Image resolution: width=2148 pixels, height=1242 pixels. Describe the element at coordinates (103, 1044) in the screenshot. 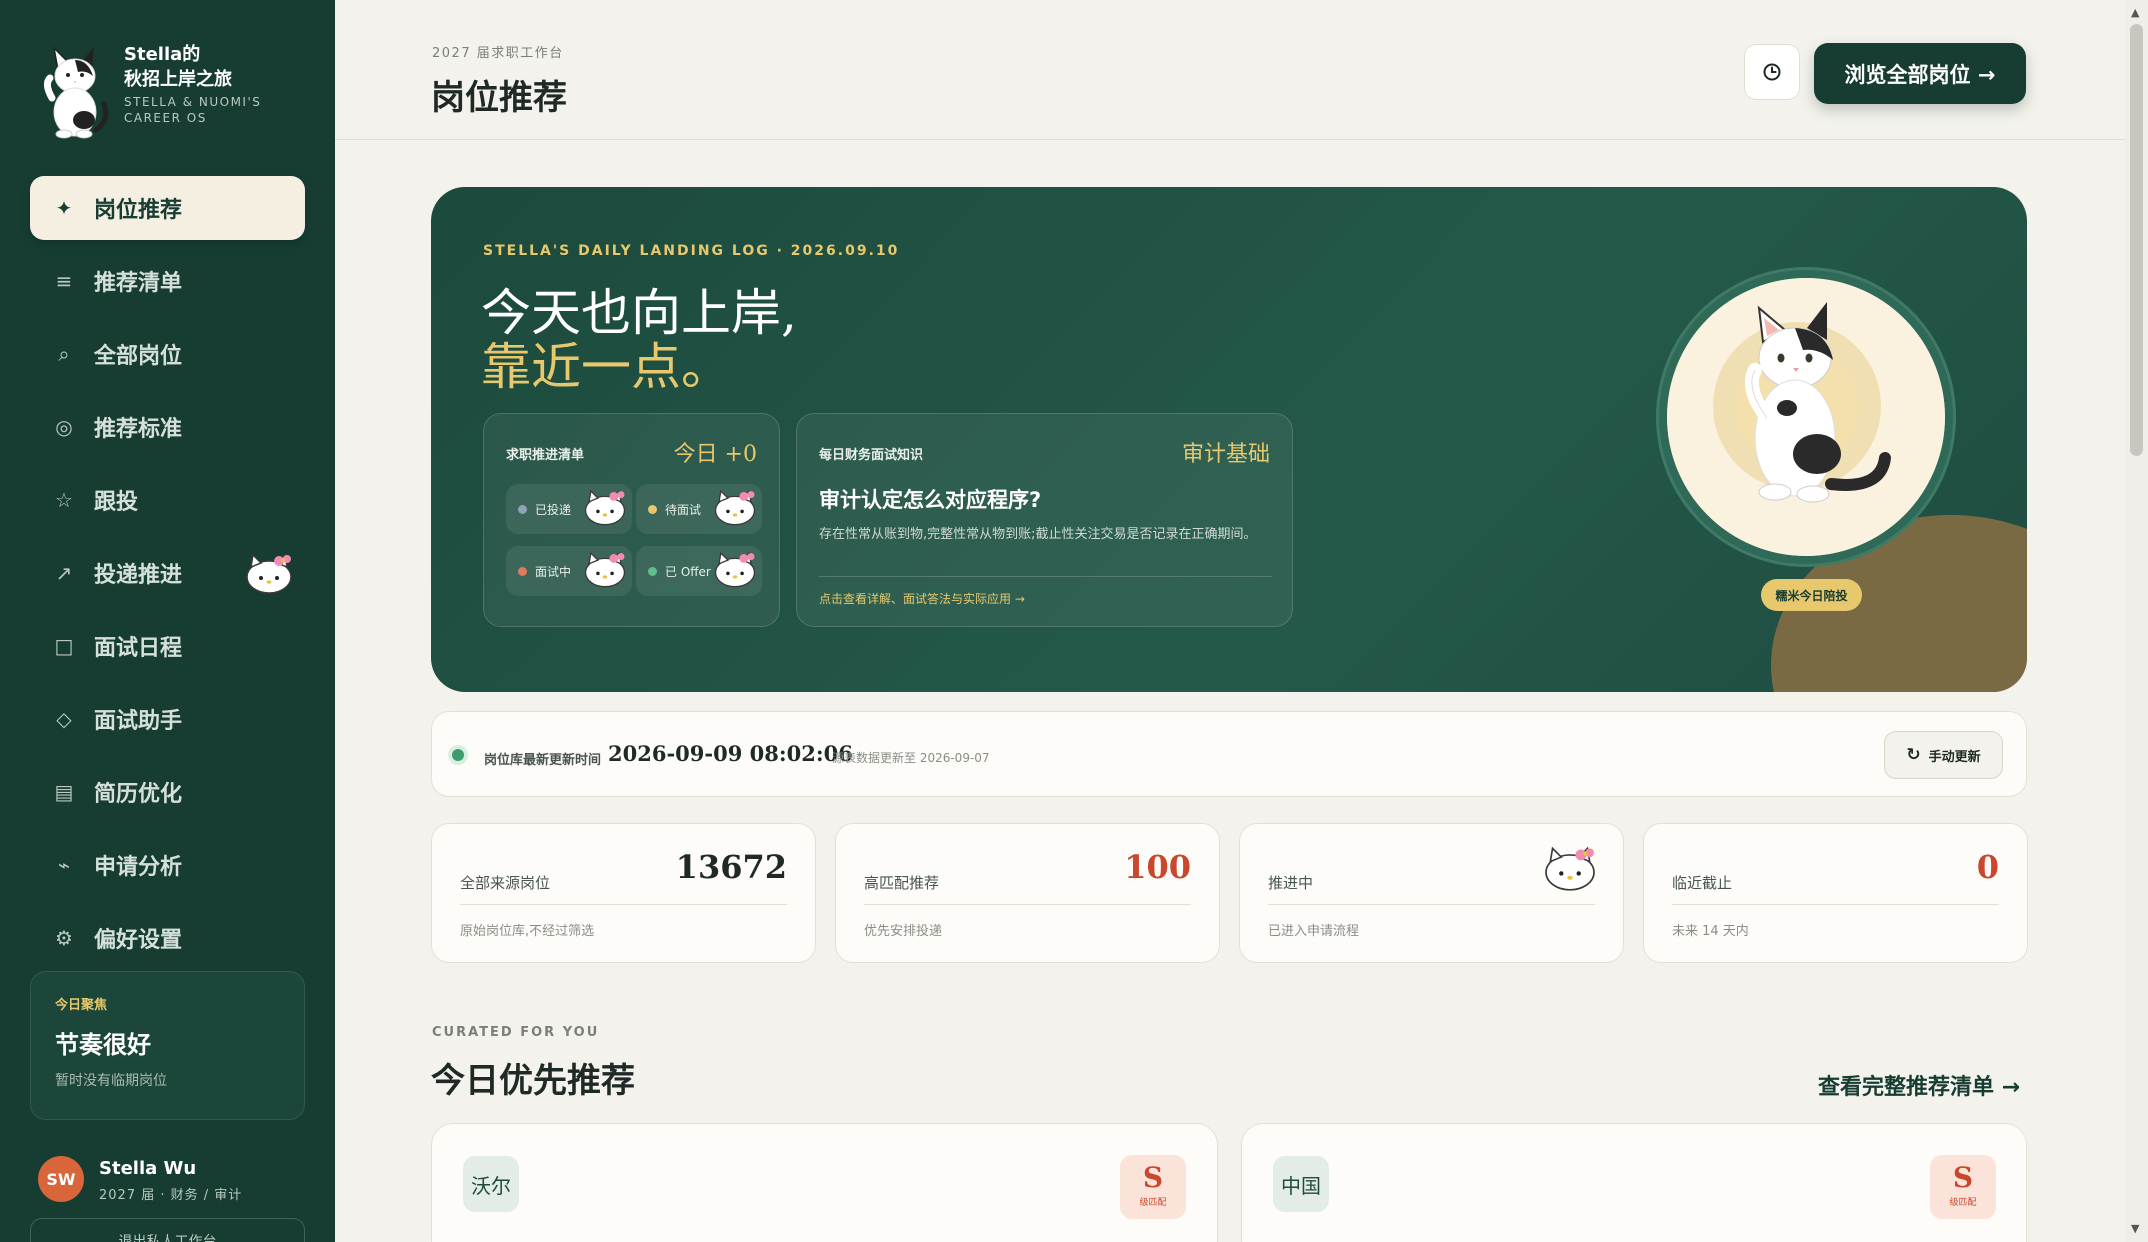

I see `focus-title: 节奏很好` at that location.